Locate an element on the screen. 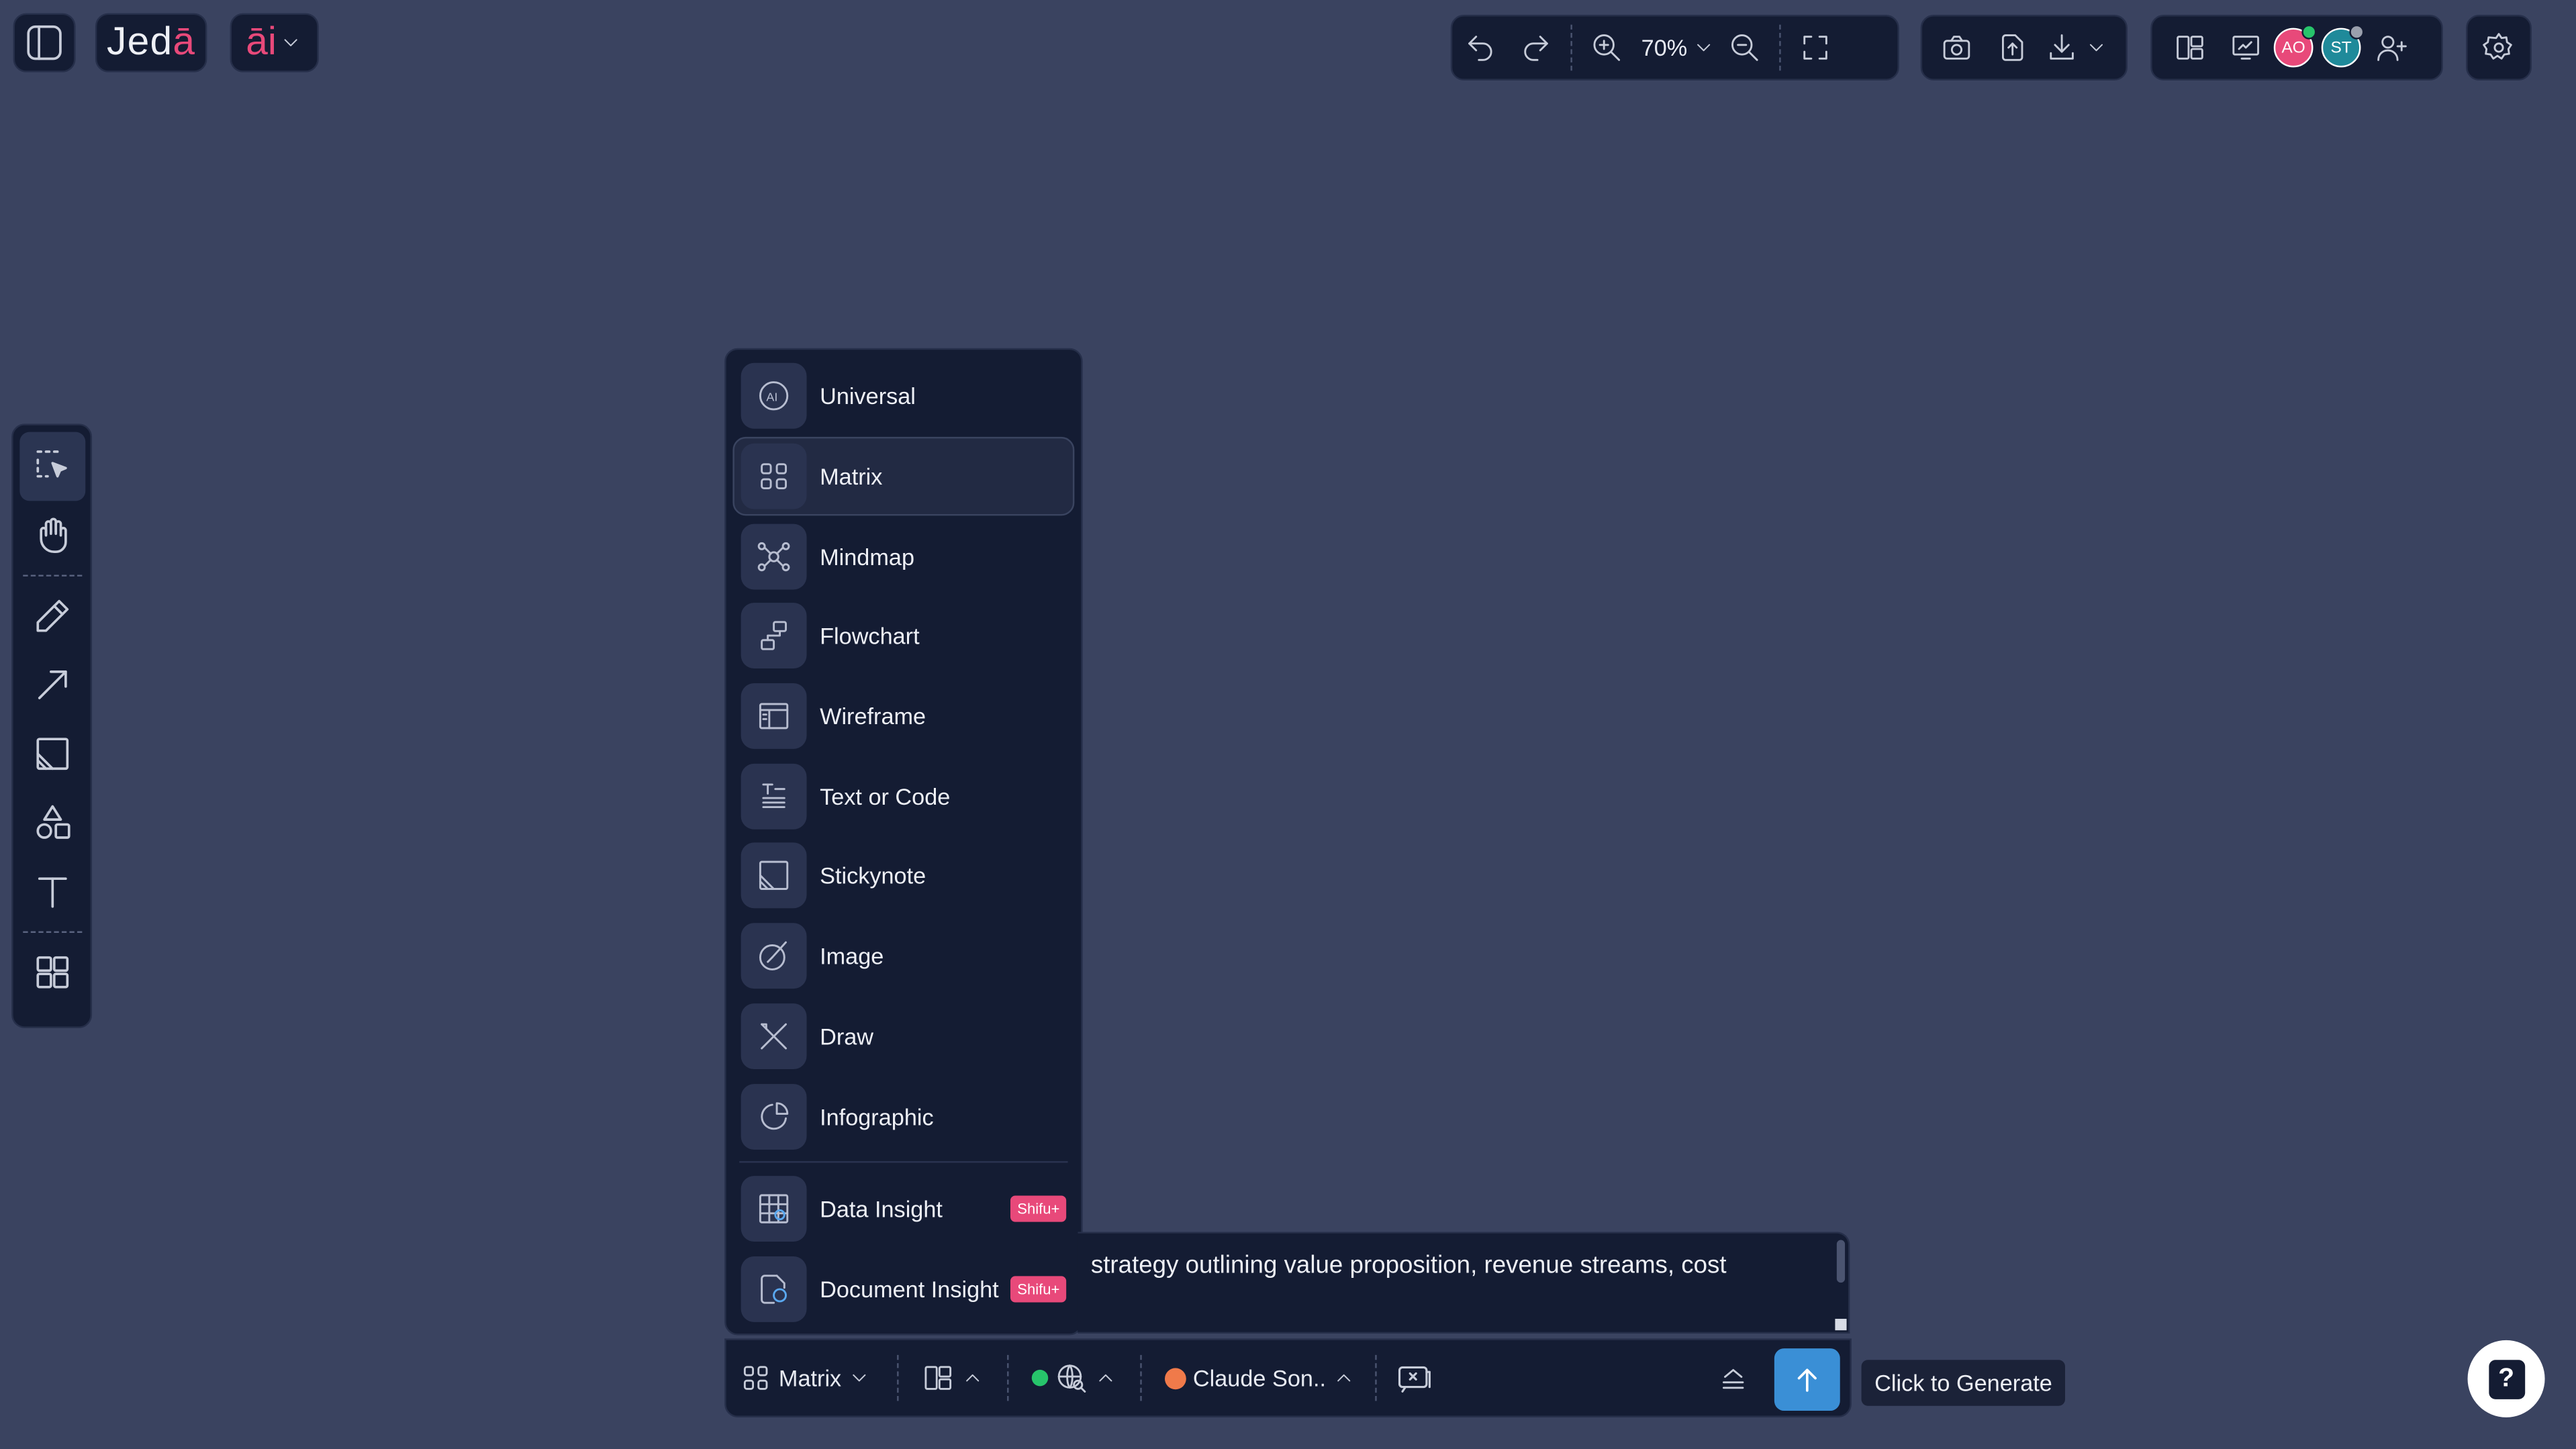  select-tool is located at coordinates (52, 466).